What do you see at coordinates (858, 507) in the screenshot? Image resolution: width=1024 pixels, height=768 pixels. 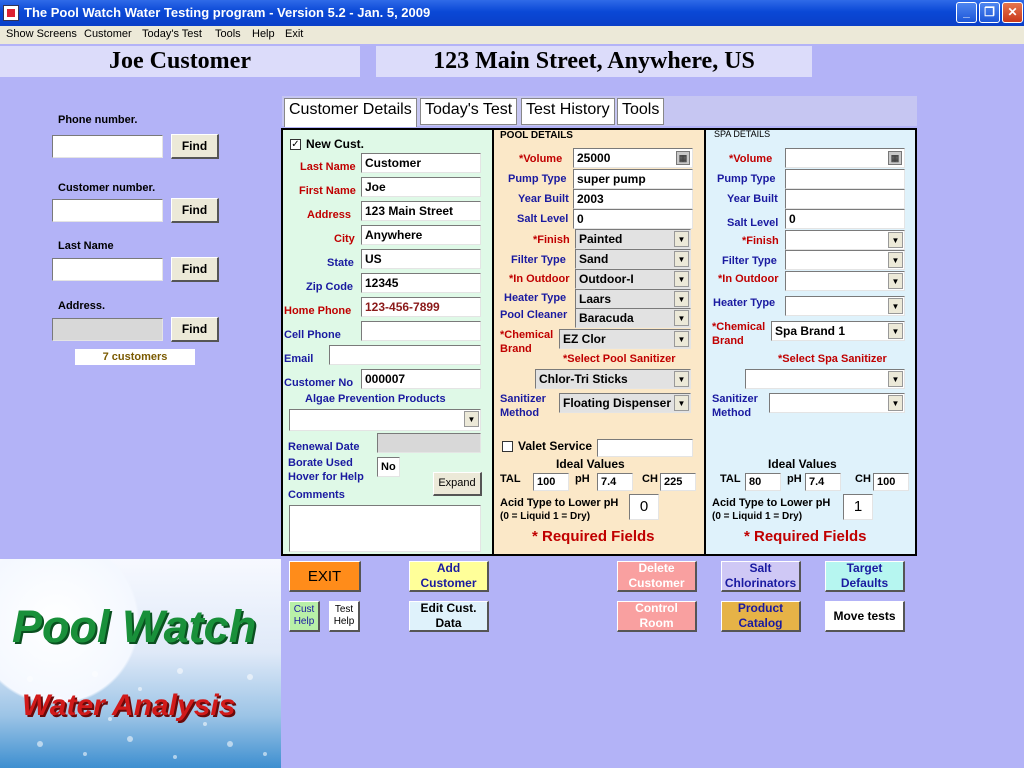 I see `spa-acid-field: 1` at bounding box center [858, 507].